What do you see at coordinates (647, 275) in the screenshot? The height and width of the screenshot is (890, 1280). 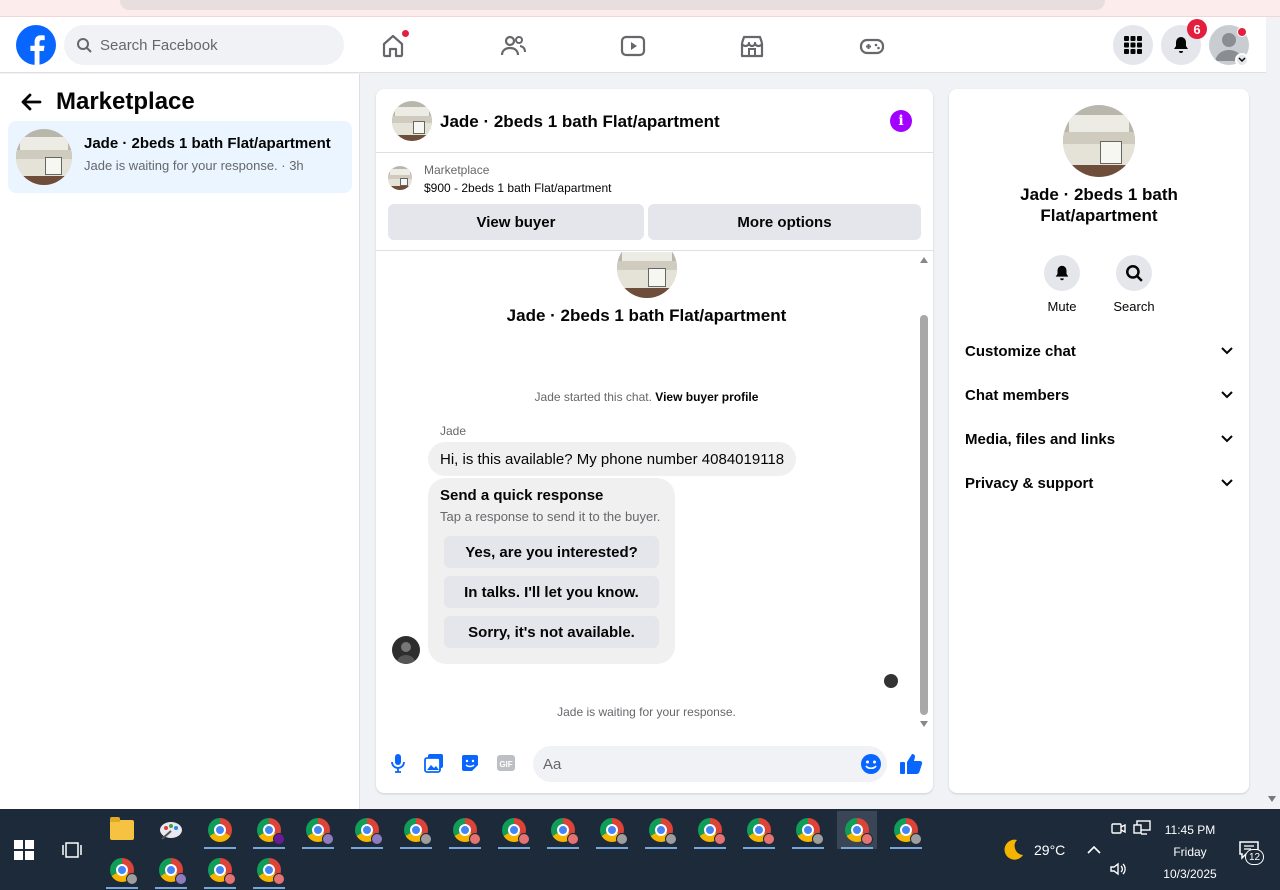 I see `conversation-avatar` at bounding box center [647, 275].